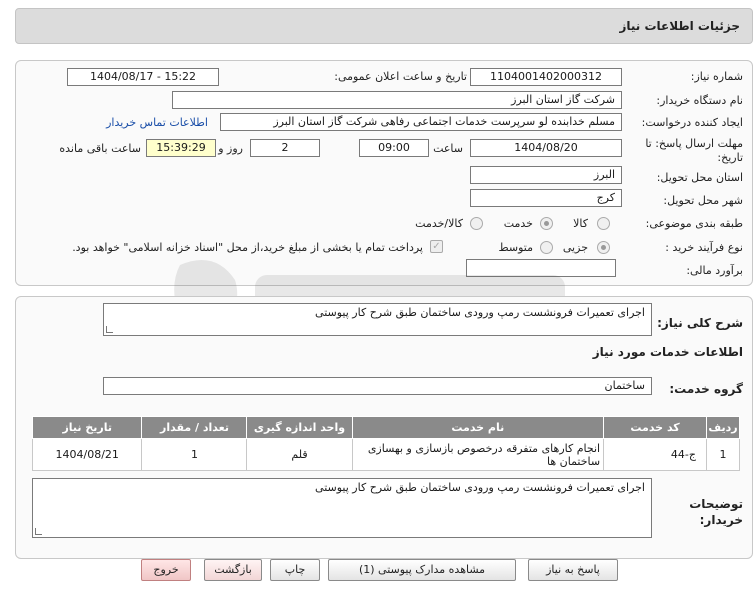  I want to click on announce-date-field: 1404/08/17 - 15:22, so click(143, 77).